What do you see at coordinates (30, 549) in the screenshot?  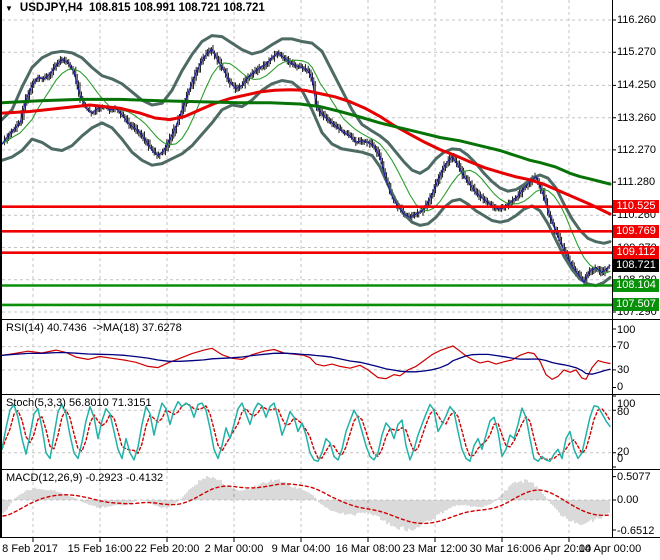 I see `date-axis-label: 8 Feb 2017` at bounding box center [30, 549].